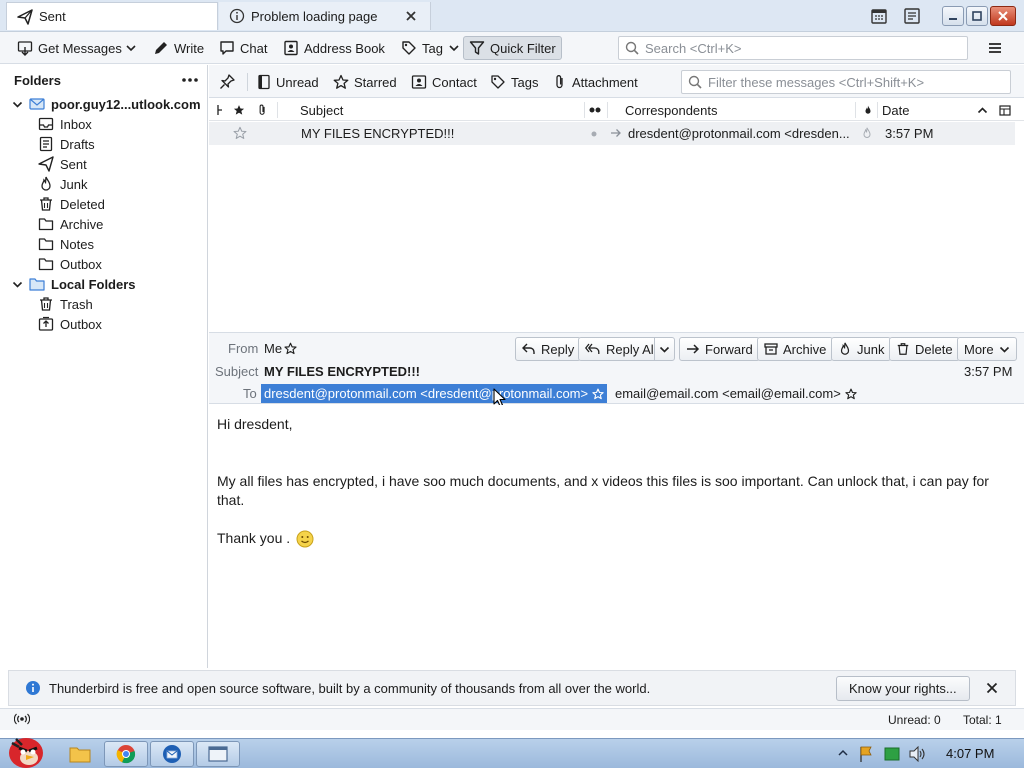 The image size is (1024, 768). What do you see at coordinates (80, 754) in the screenshot?
I see `taskbar-file-explorer` at bounding box center [80, 754].